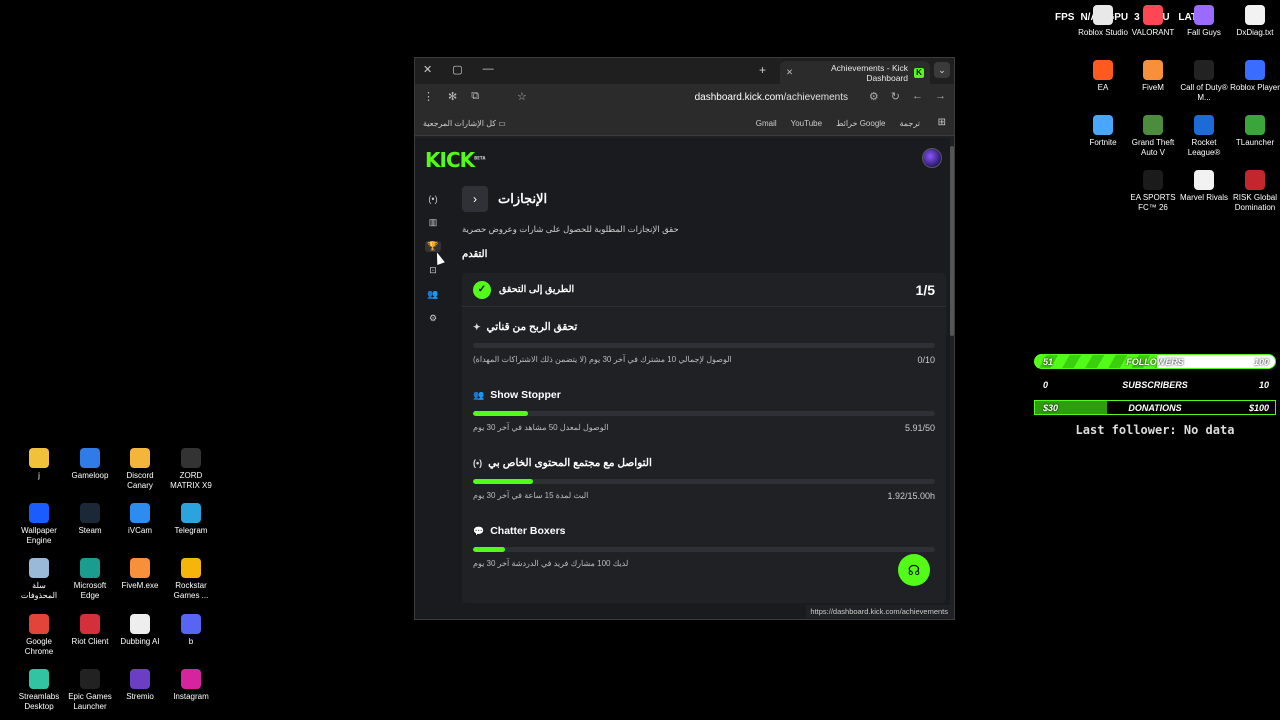 Image resolution: width=1280 pixels, height=720 pixels. What do you see at coordinates (140, 685) in the screenshot?
I see `desktop-shortcut: Stremio` at bounding box center [140, 685].